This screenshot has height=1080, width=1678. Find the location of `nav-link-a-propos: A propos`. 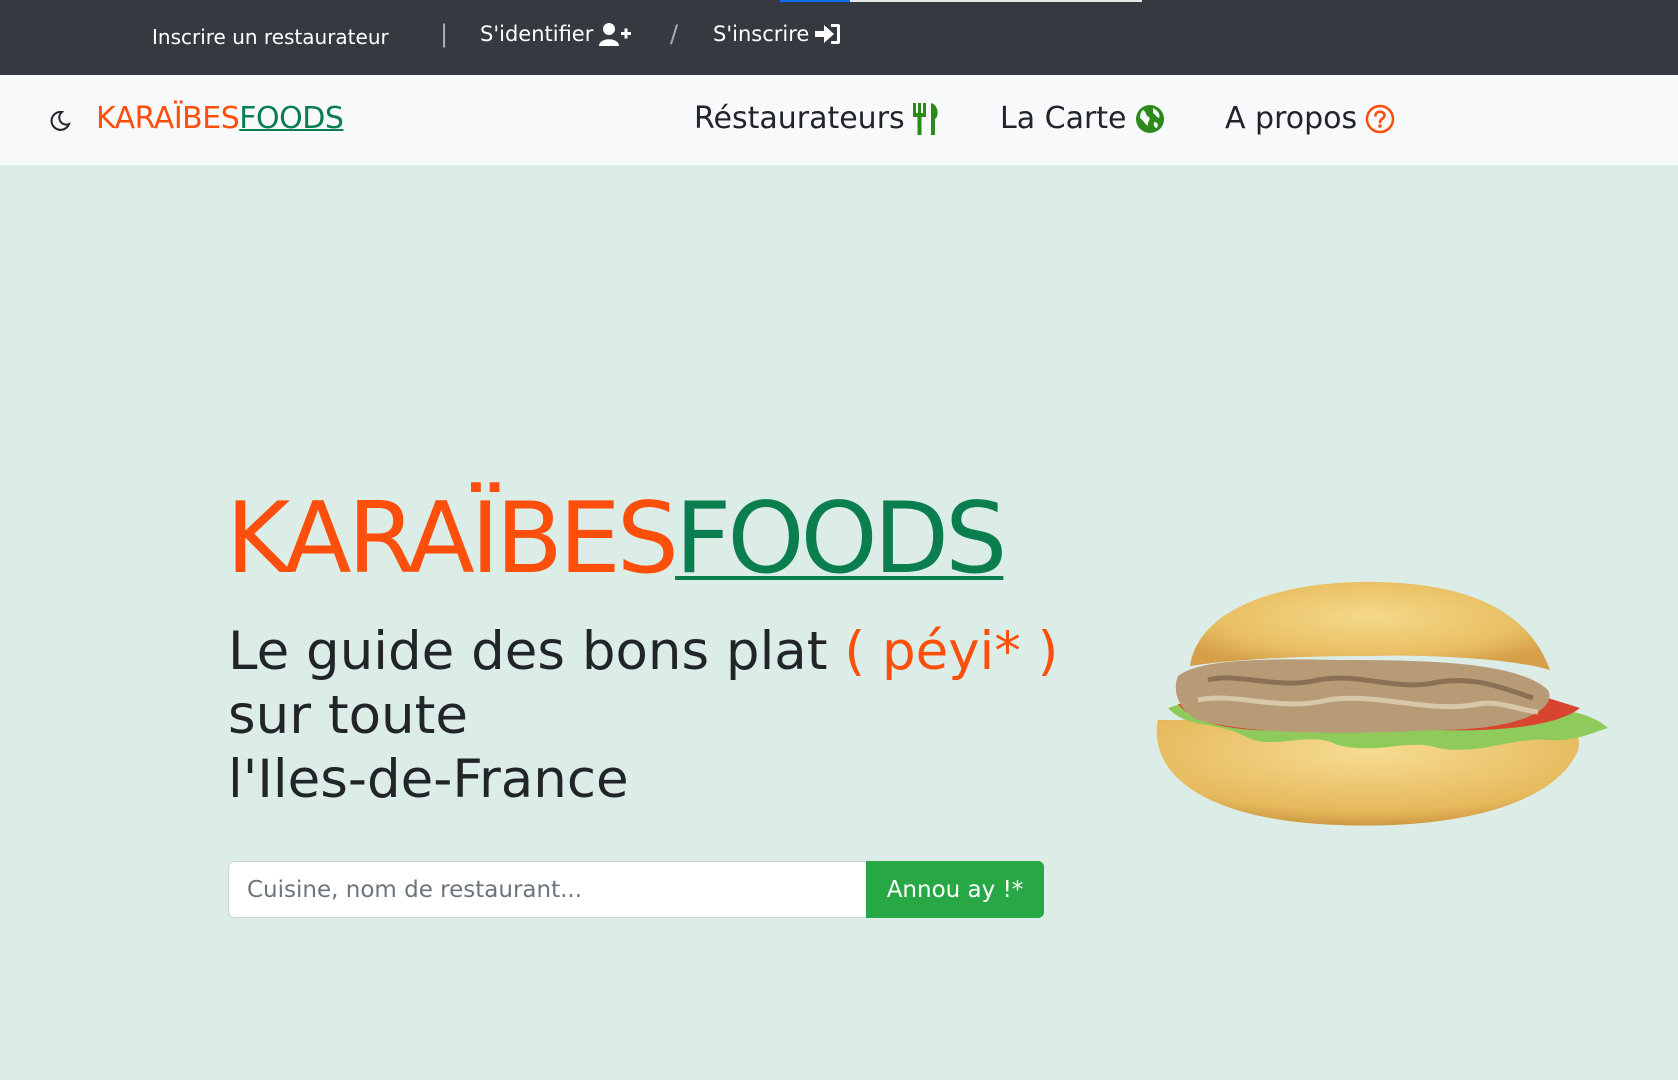

nav-link-a-propos: A propos is located at coordinates (1310, 118).